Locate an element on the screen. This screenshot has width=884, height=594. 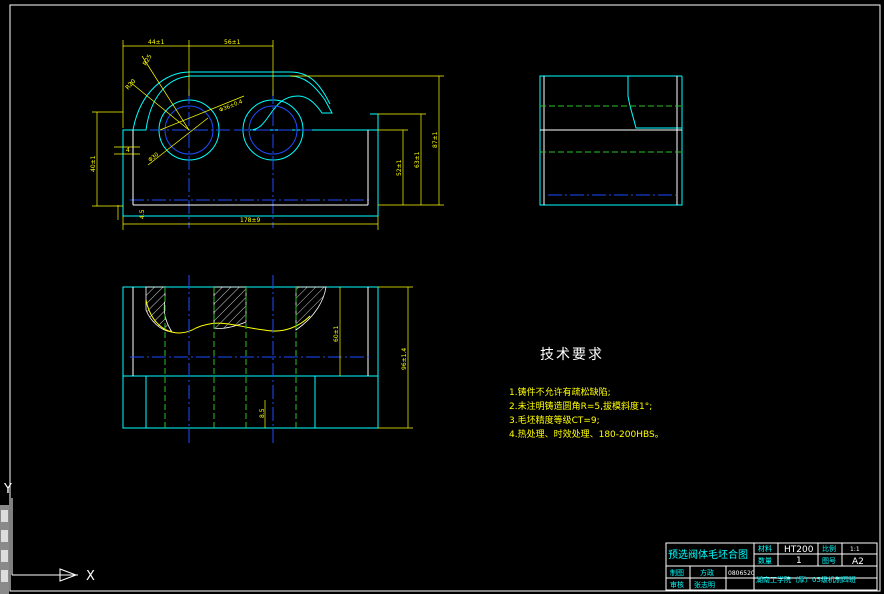
scale-label: 比例 is located at coordinates (829, 548).